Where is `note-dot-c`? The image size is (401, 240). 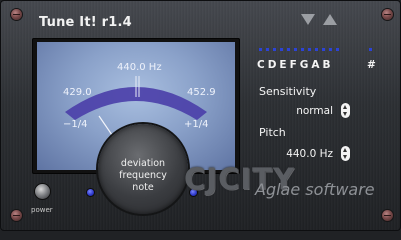 note-dot-c is located at coordinates (260, 49).